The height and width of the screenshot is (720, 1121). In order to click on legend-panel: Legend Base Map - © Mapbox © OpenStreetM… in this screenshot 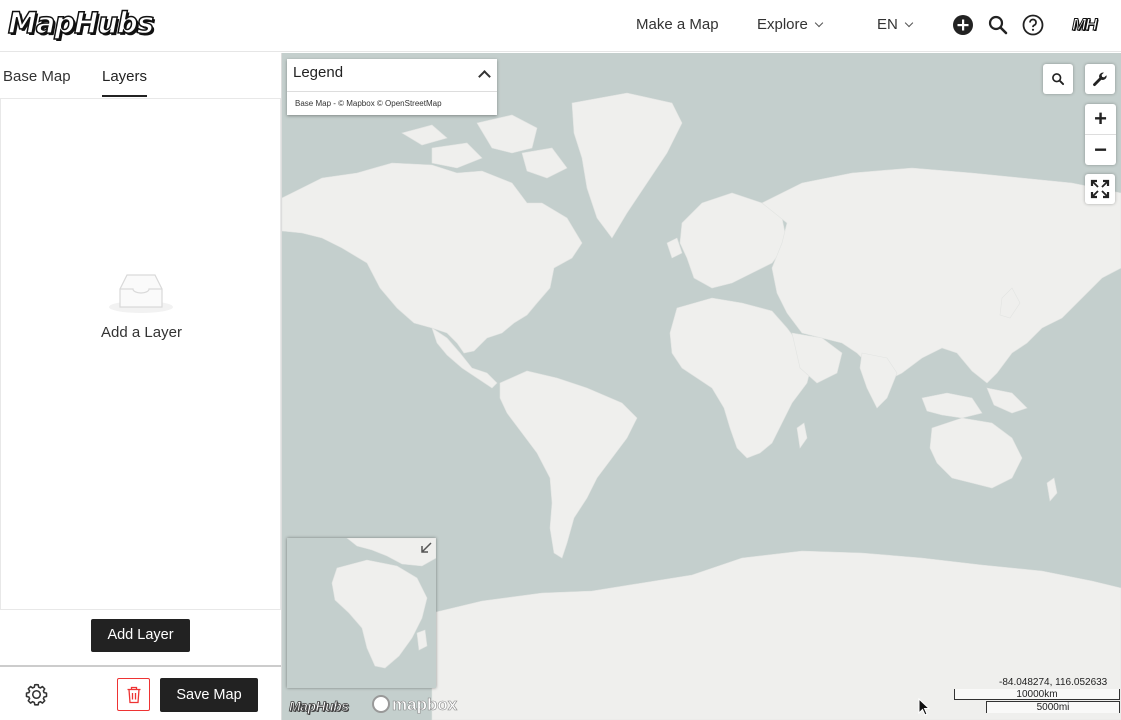, I will do `click(392, 87)`.